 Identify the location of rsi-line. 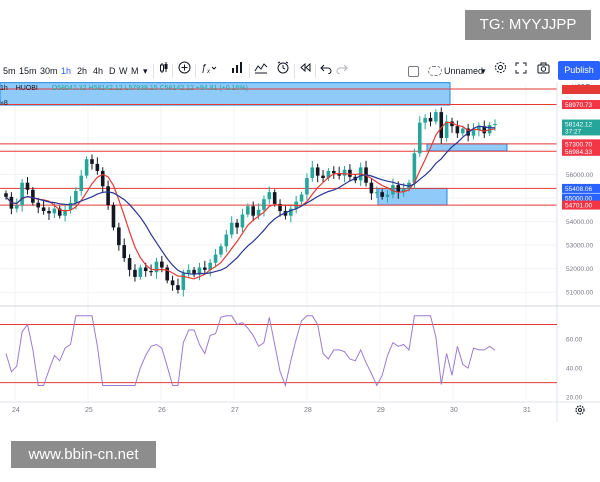
(250, 351).